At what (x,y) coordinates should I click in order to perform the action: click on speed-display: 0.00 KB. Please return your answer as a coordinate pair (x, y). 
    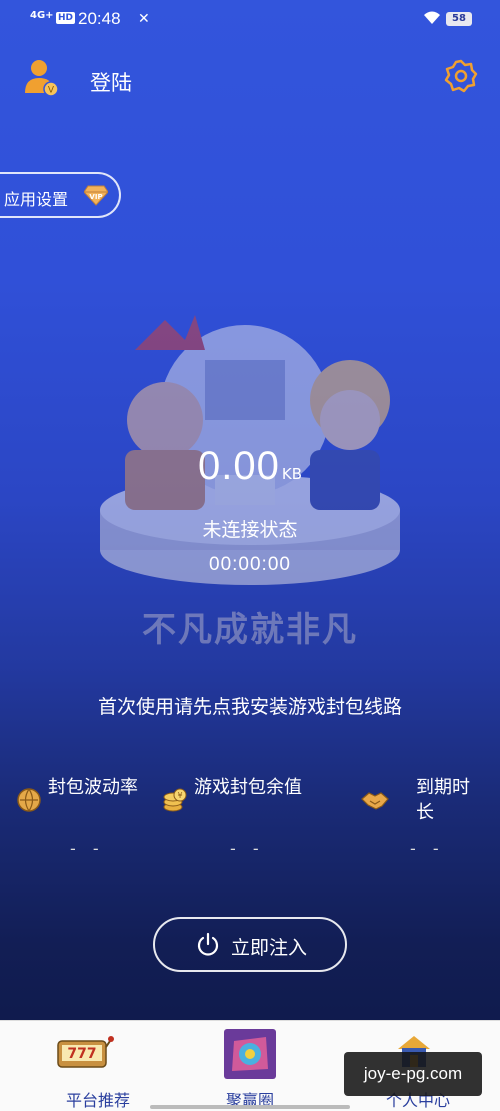
    Looking at the image, I should click on (250, 466).